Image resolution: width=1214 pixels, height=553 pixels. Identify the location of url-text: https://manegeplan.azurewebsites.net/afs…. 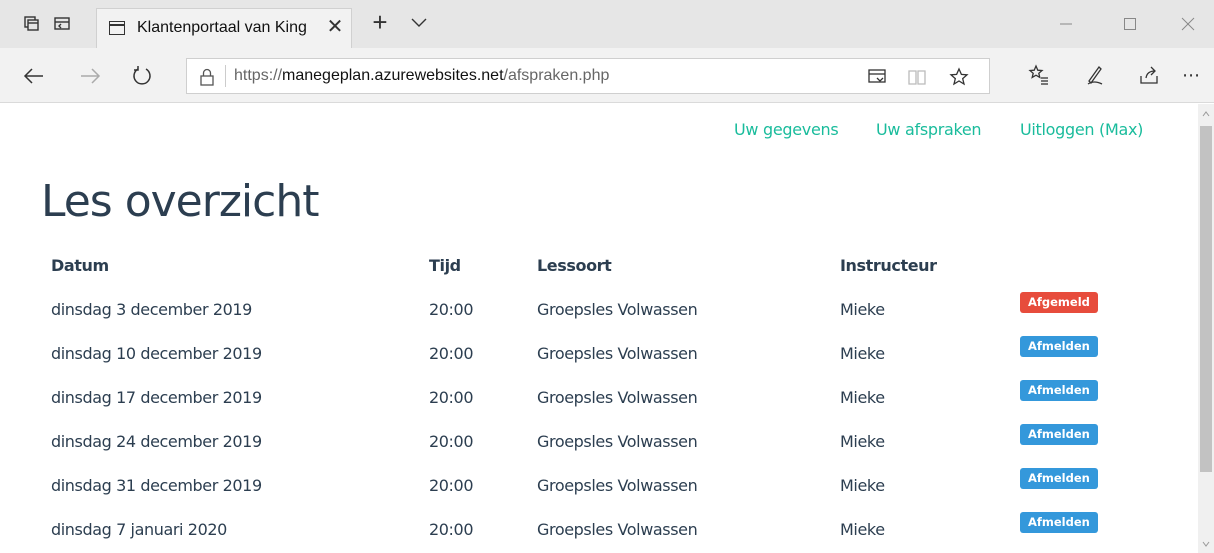
(421, 76).